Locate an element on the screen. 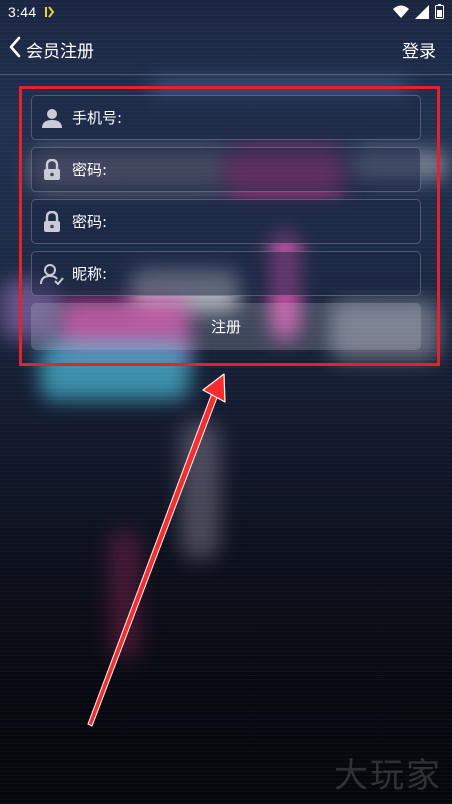  page-title: 会员注册 is located at coordinates (60, 51).